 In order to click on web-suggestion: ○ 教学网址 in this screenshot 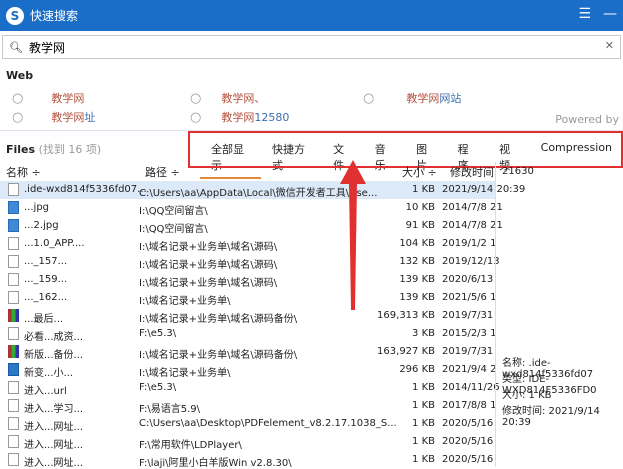, I will do `click(53, 117)`.